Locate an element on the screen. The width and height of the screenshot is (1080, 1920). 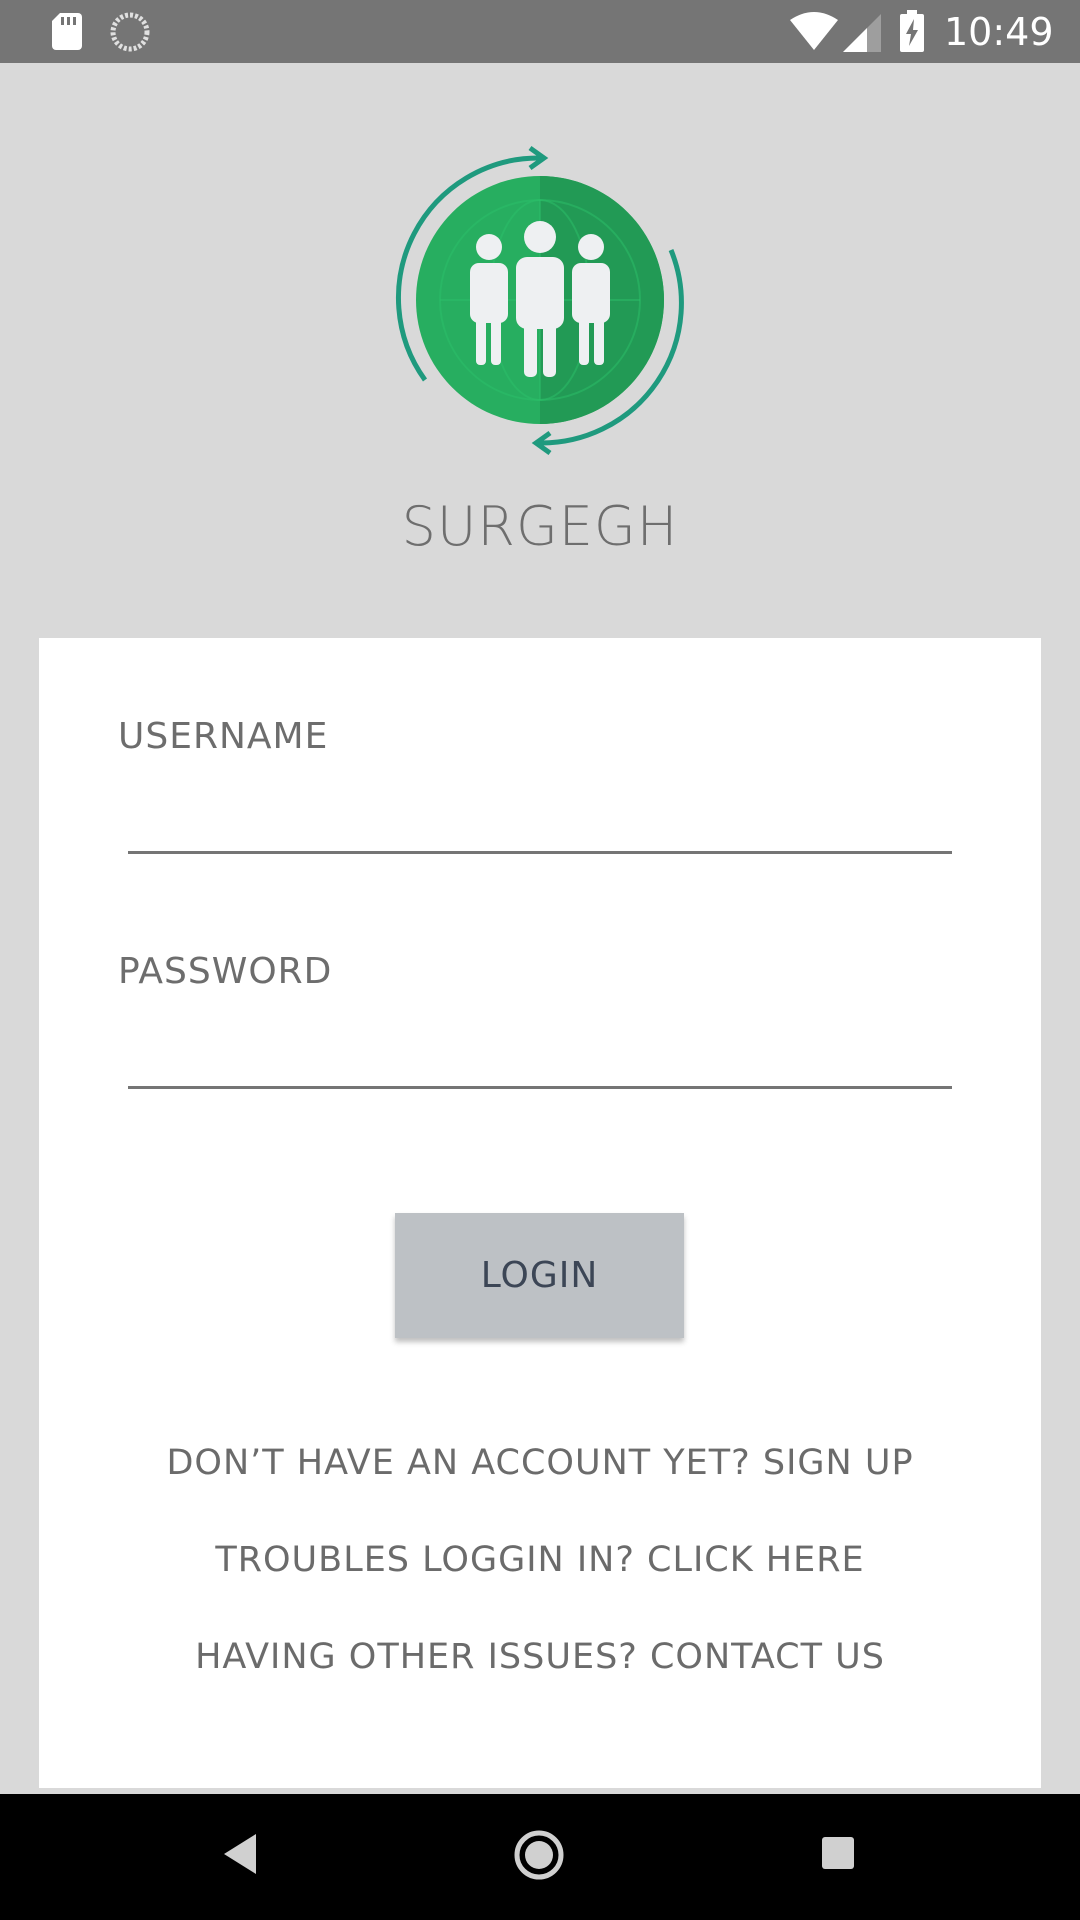
contact-us-link: HAVING OTHER ISSUES? CONTACT US is located at coordinates (540, 1657).